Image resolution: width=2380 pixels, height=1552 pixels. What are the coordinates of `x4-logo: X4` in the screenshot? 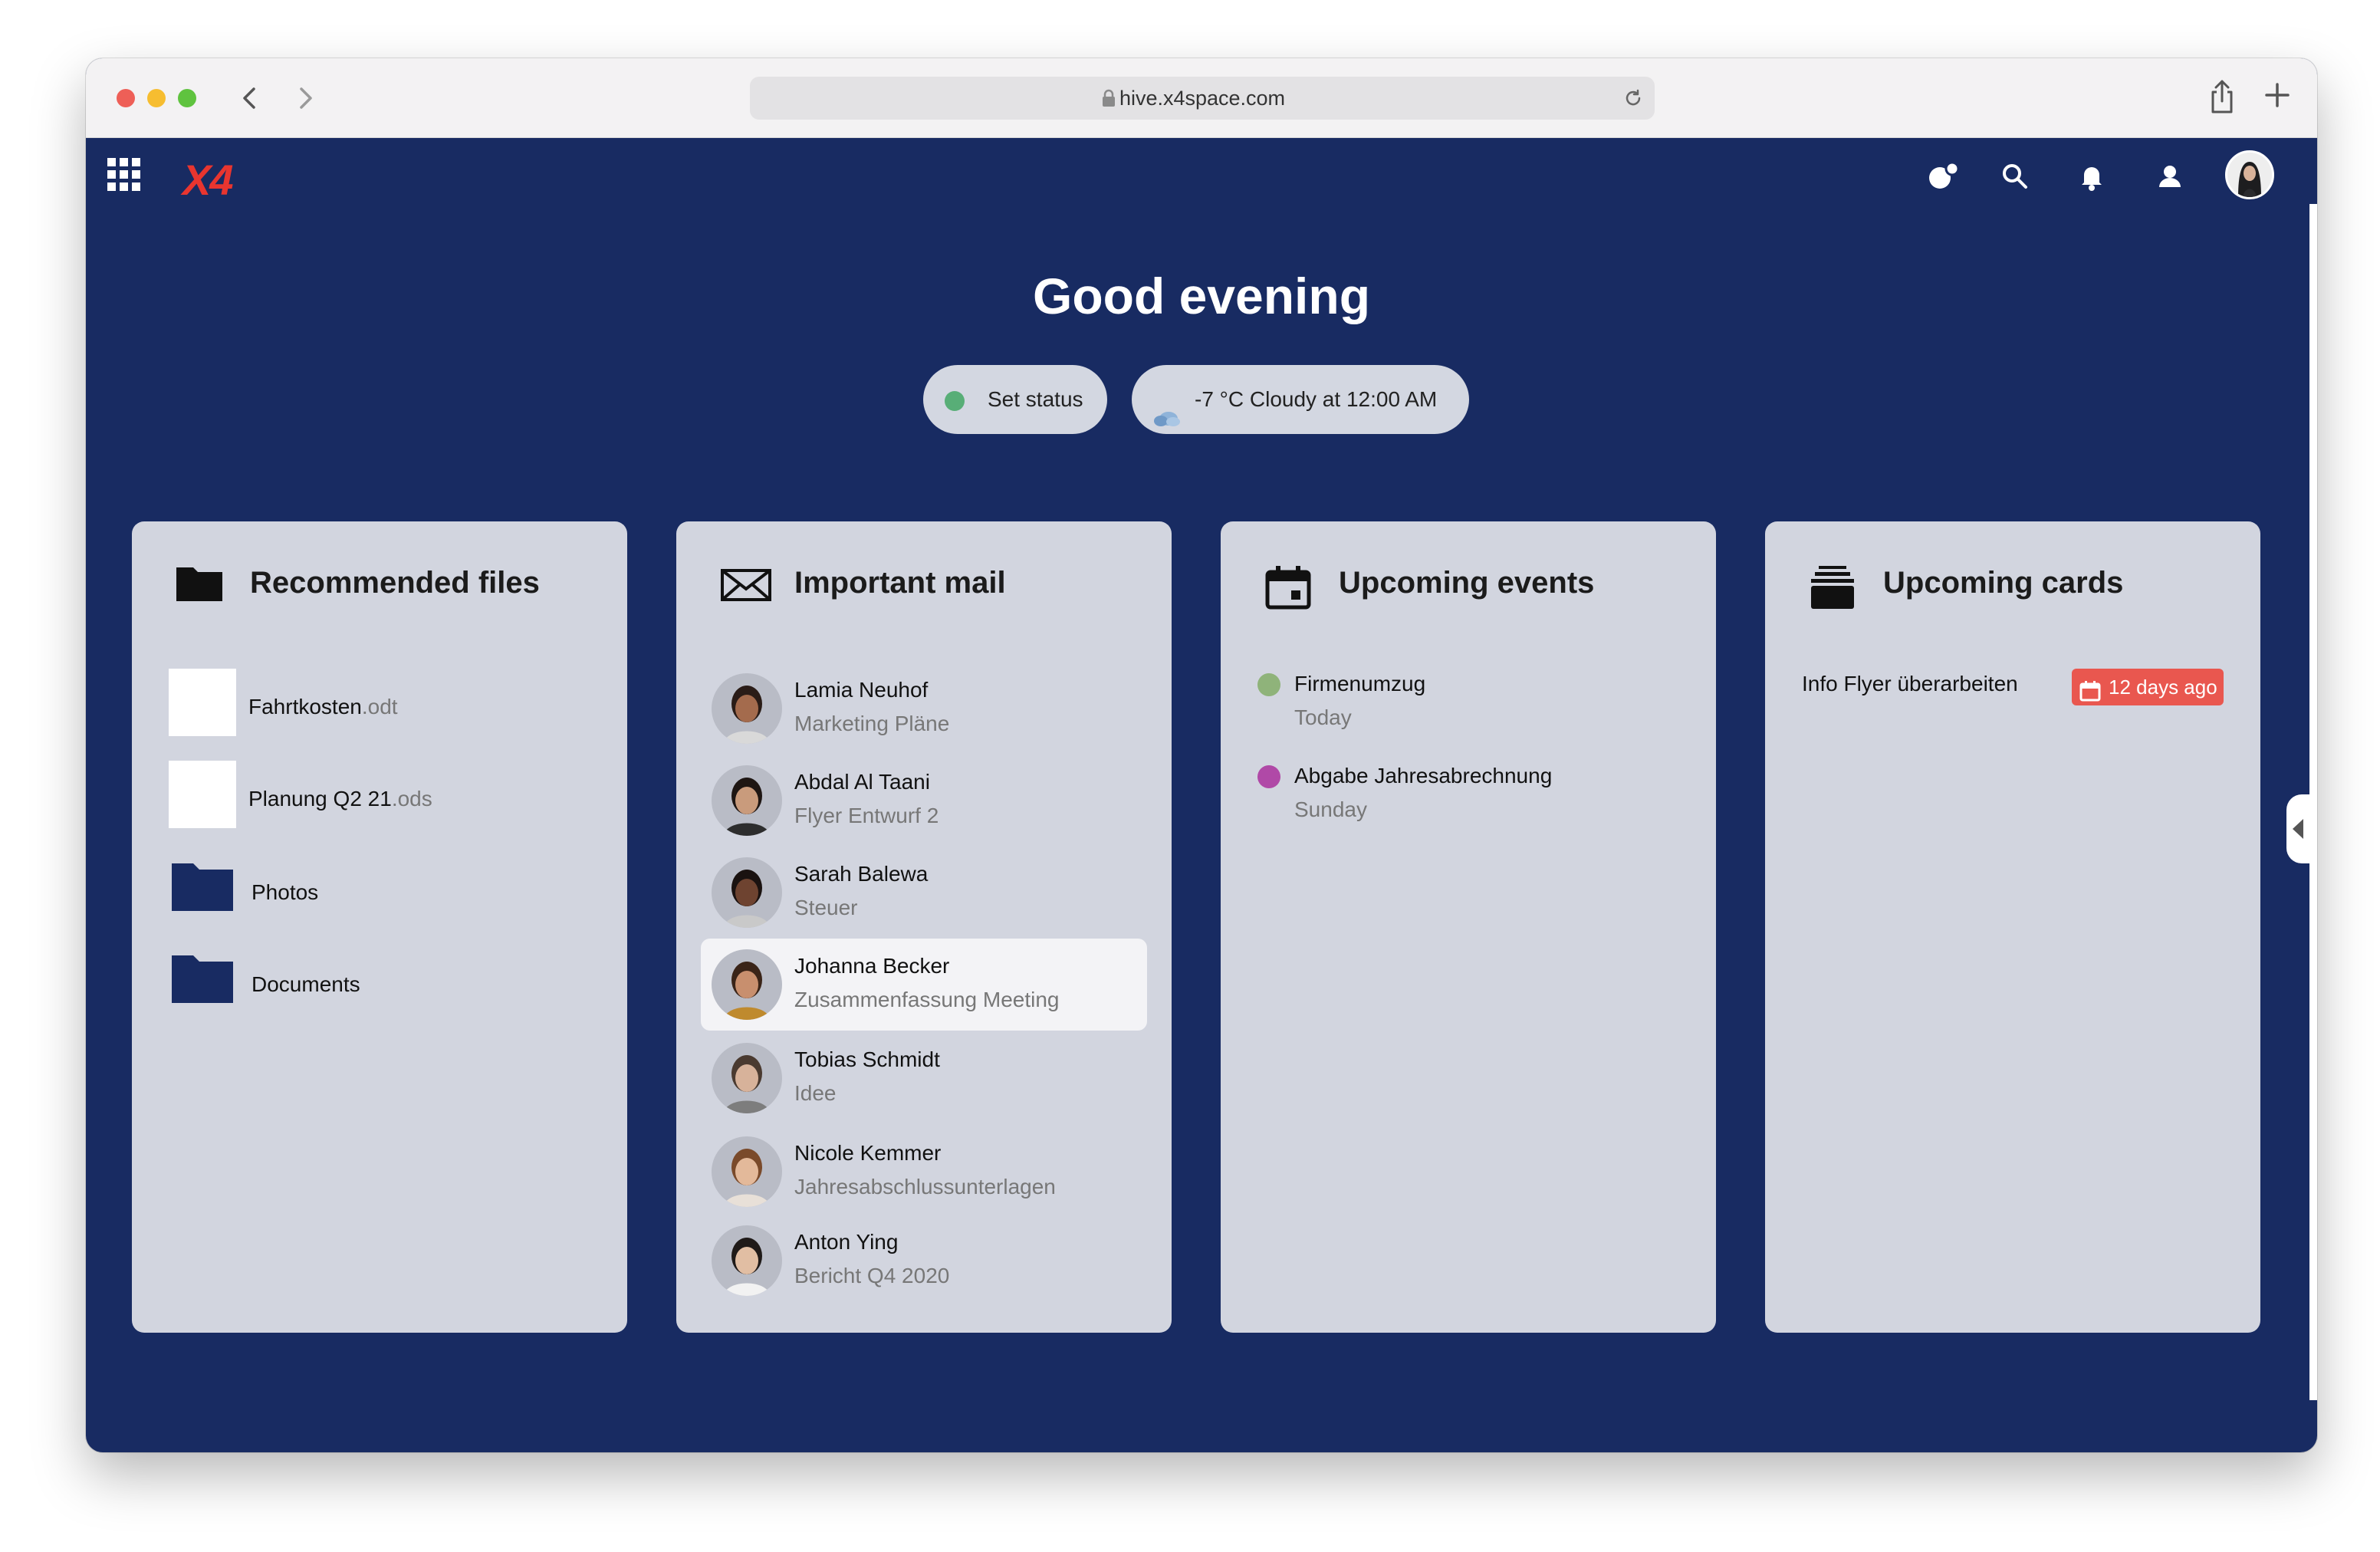 It's located at (208, 180).